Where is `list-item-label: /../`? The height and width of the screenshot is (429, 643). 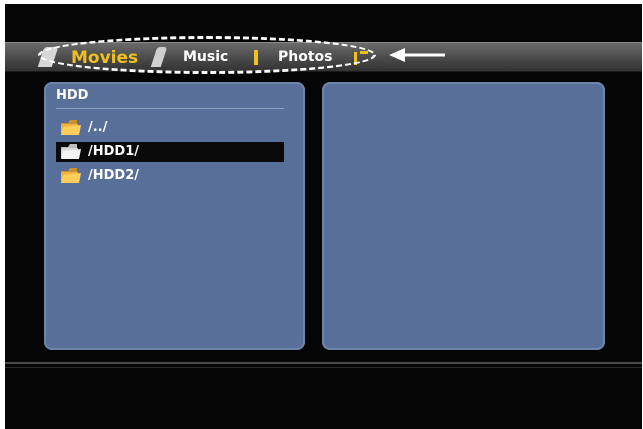
list-item-label: /../ is located at coordinates (98, 127).